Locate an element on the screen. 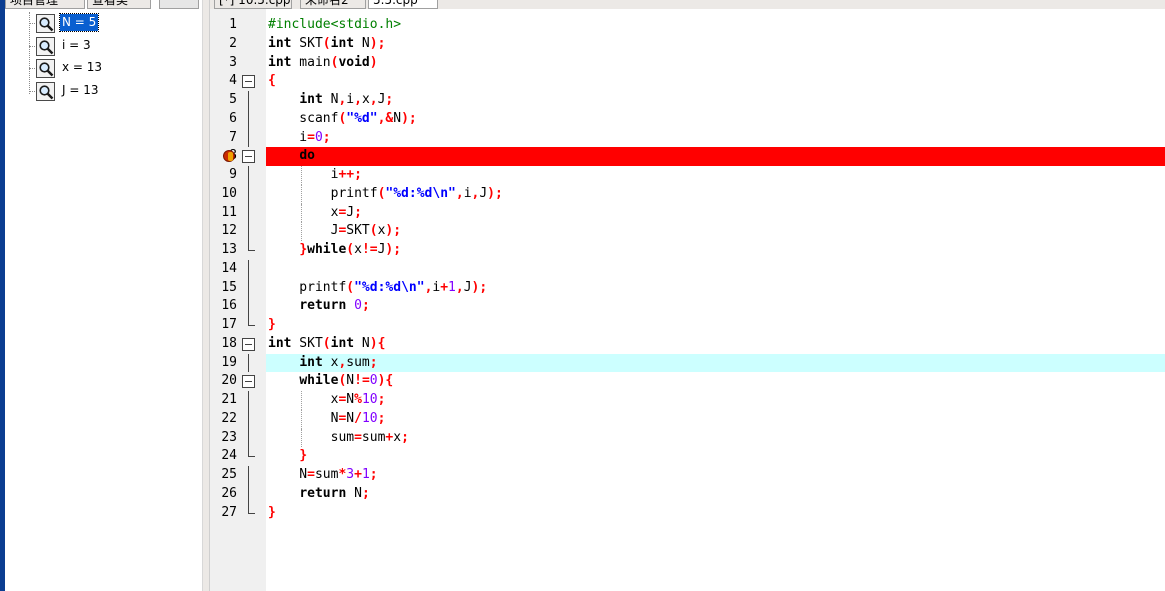 This screenshot has width=1165, height=591. code-text: do{ is located at coordinates (295, 156).